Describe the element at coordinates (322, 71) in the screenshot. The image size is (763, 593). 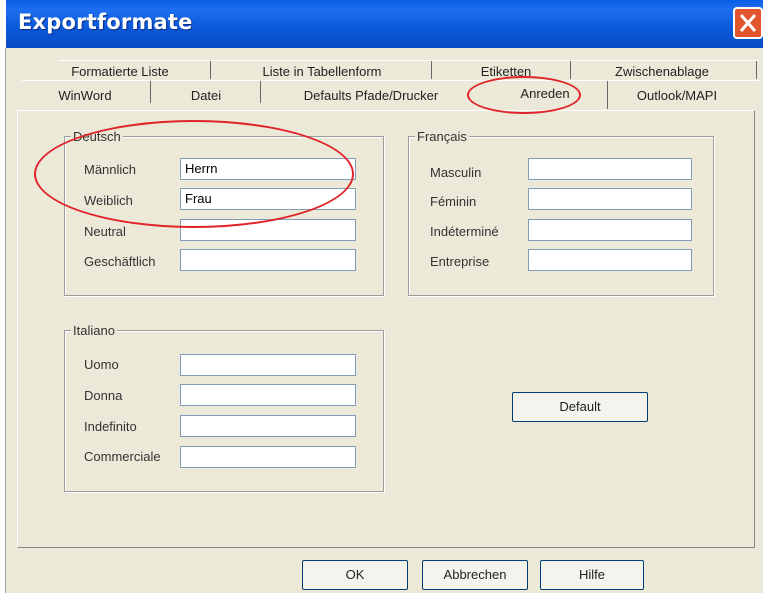
I see `tab-liste-tabellenform: Liste in Tabellenform` at that location.